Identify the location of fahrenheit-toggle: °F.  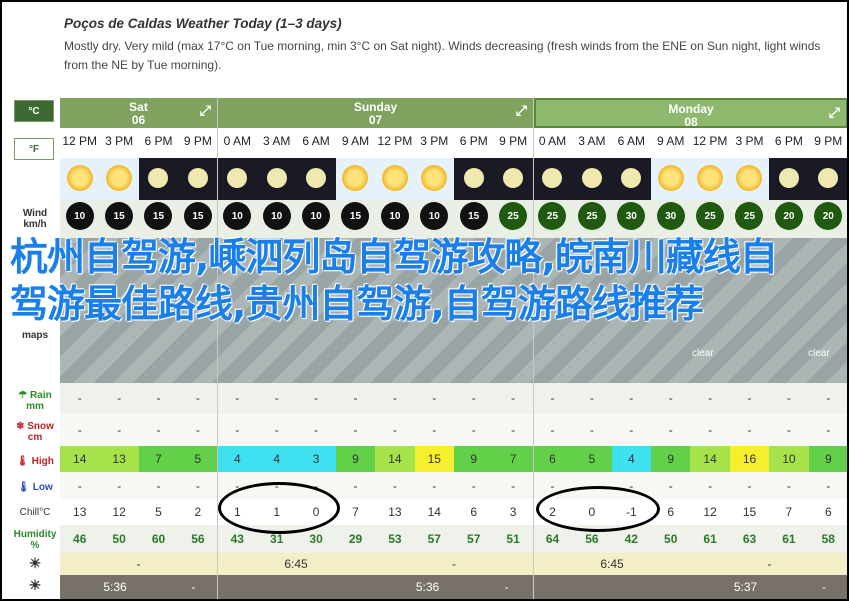
(34, 149).